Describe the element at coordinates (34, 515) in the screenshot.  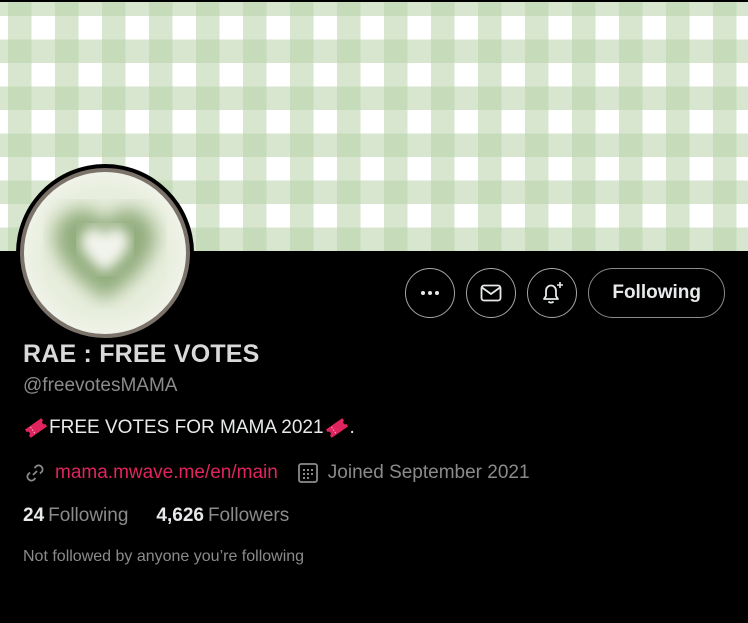
I see `following-count: 24` at that location.